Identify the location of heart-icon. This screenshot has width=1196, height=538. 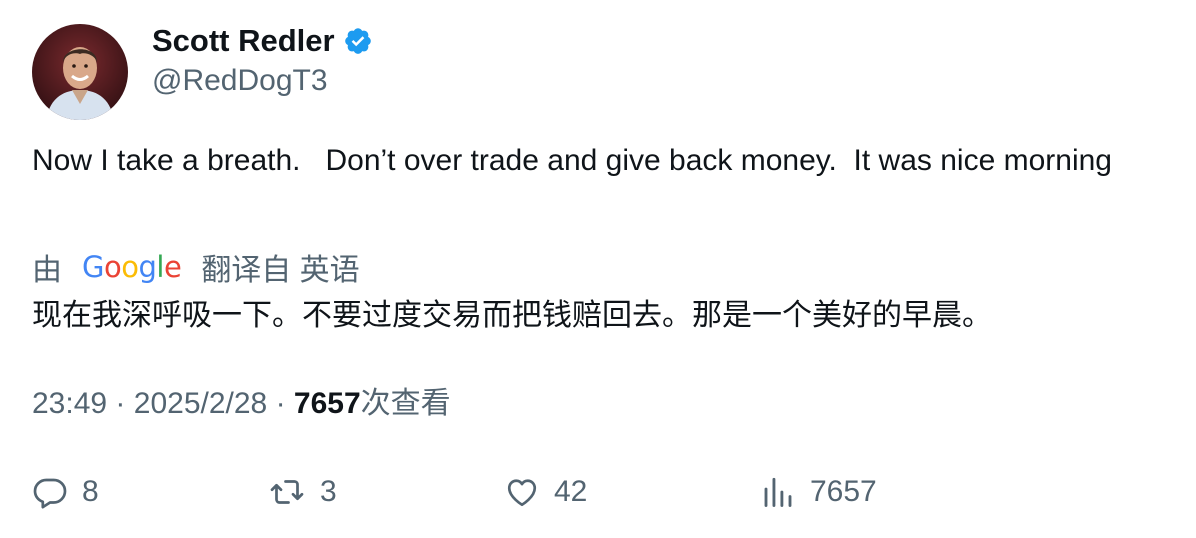
(522, 492).